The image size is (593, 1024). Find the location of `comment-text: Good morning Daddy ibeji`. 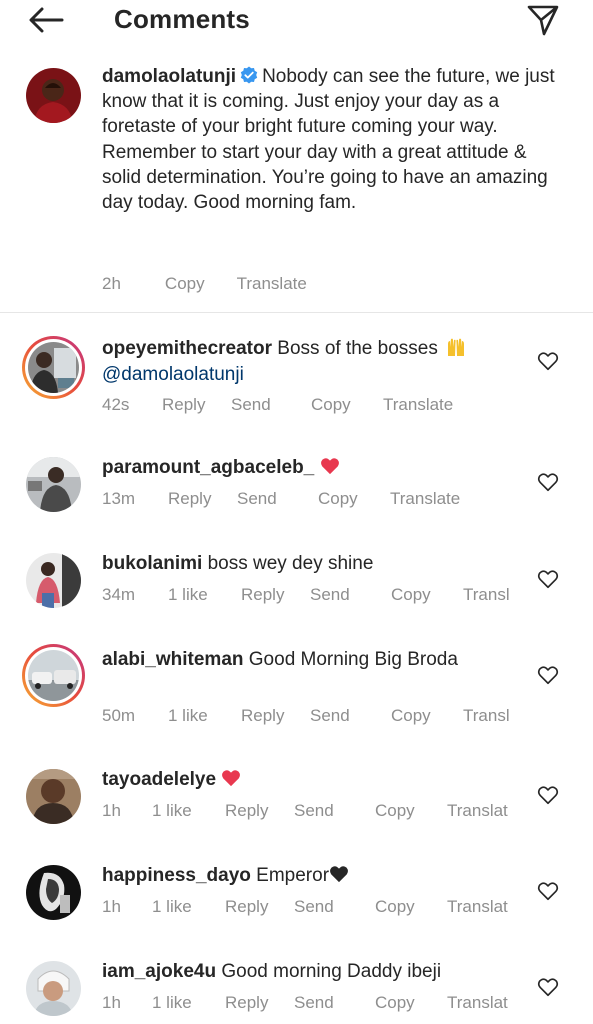

comment-text: Good morning Daddy ibeji is located at coordinates (331, 971).